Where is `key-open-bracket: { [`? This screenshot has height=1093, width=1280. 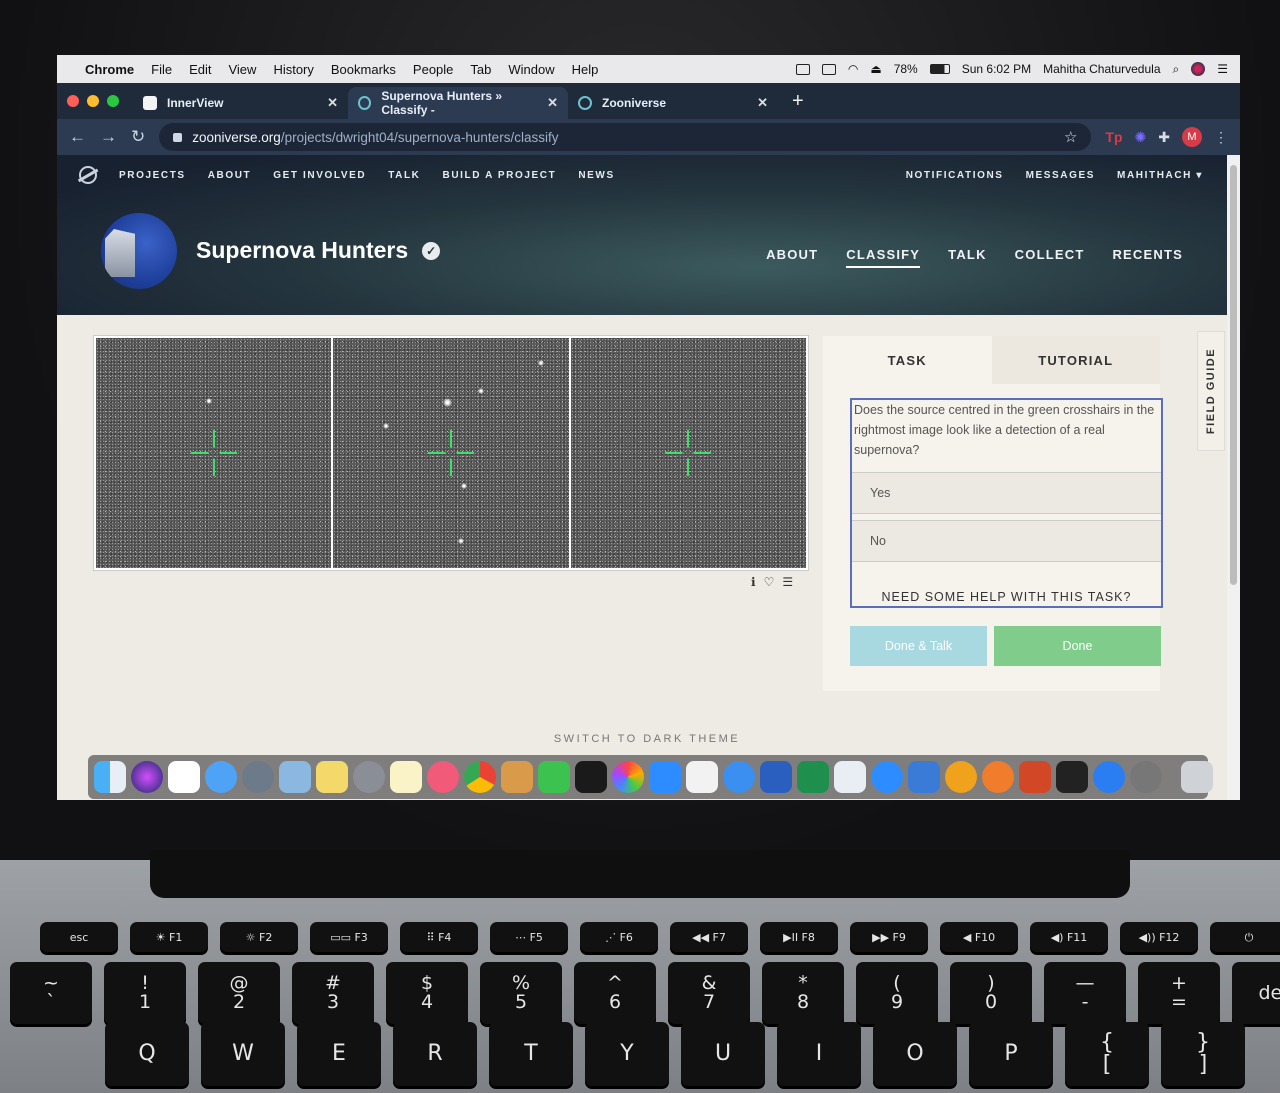 key-open-bracket: { [ is located at coordinates (1107, 1054).